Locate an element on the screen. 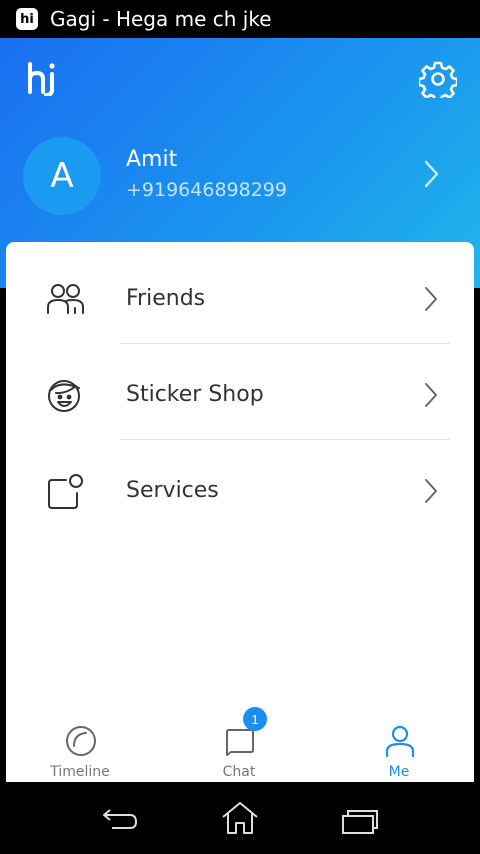  hike-logo is located at coordinates (41, 79).